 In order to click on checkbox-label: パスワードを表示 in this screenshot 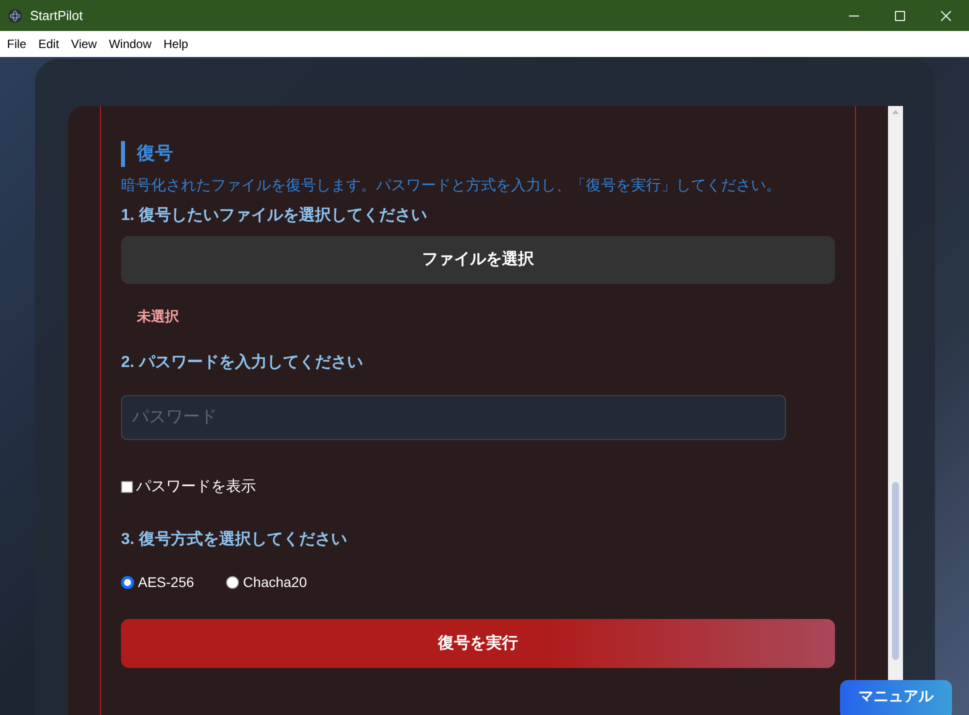, I will do `click(196, 486)`.